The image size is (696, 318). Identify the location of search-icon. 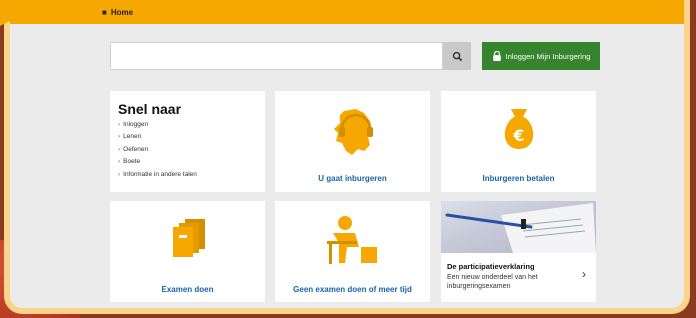
(457, 56).